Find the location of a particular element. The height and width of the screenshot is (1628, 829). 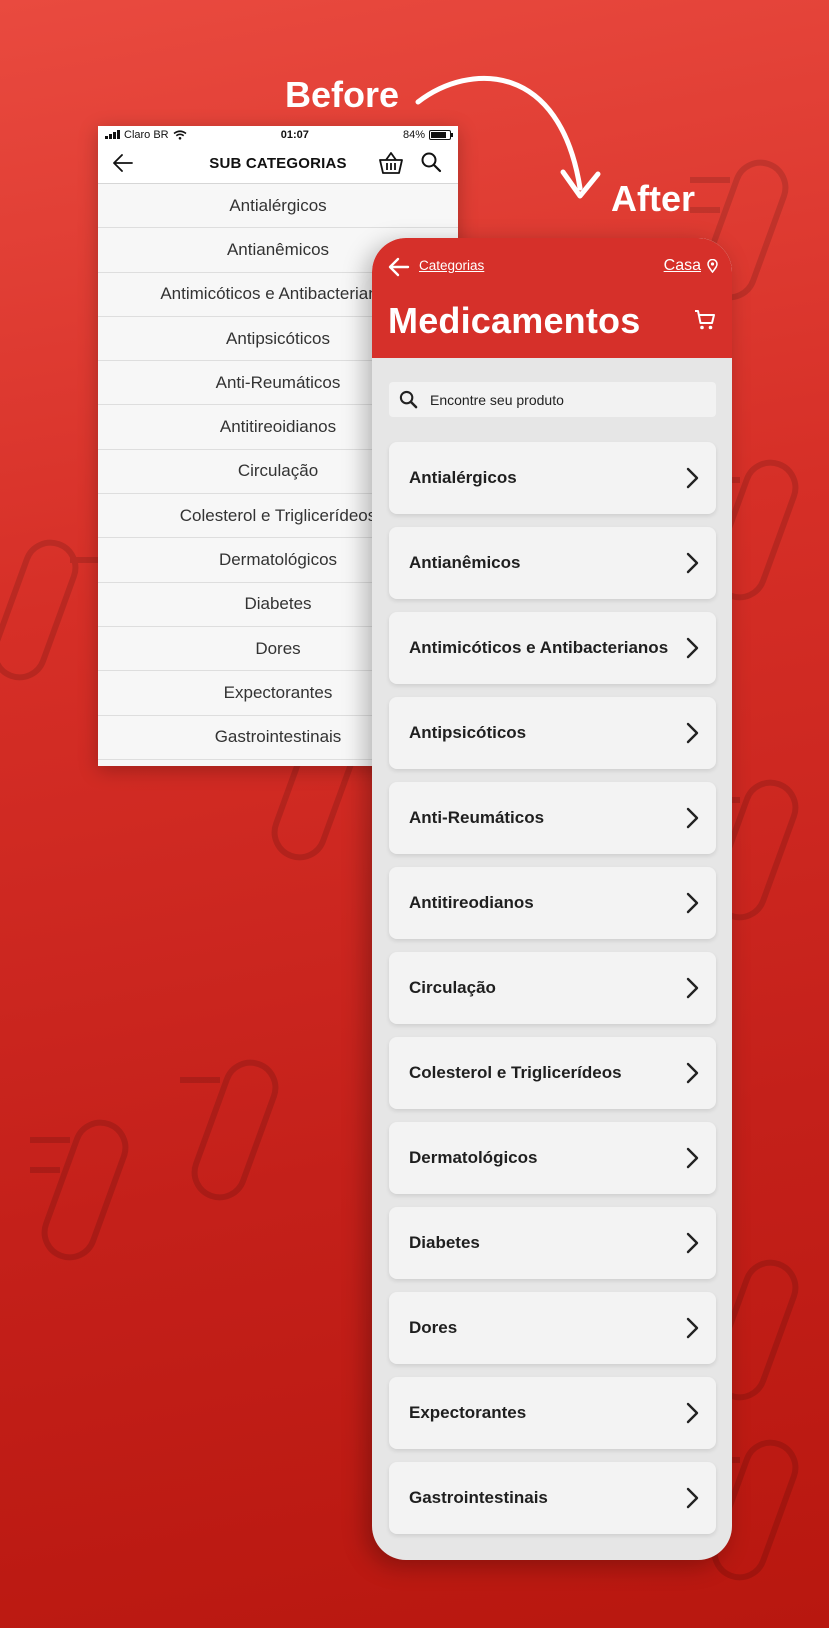

status-time: 01:07 is located at coordinates (294, 134).